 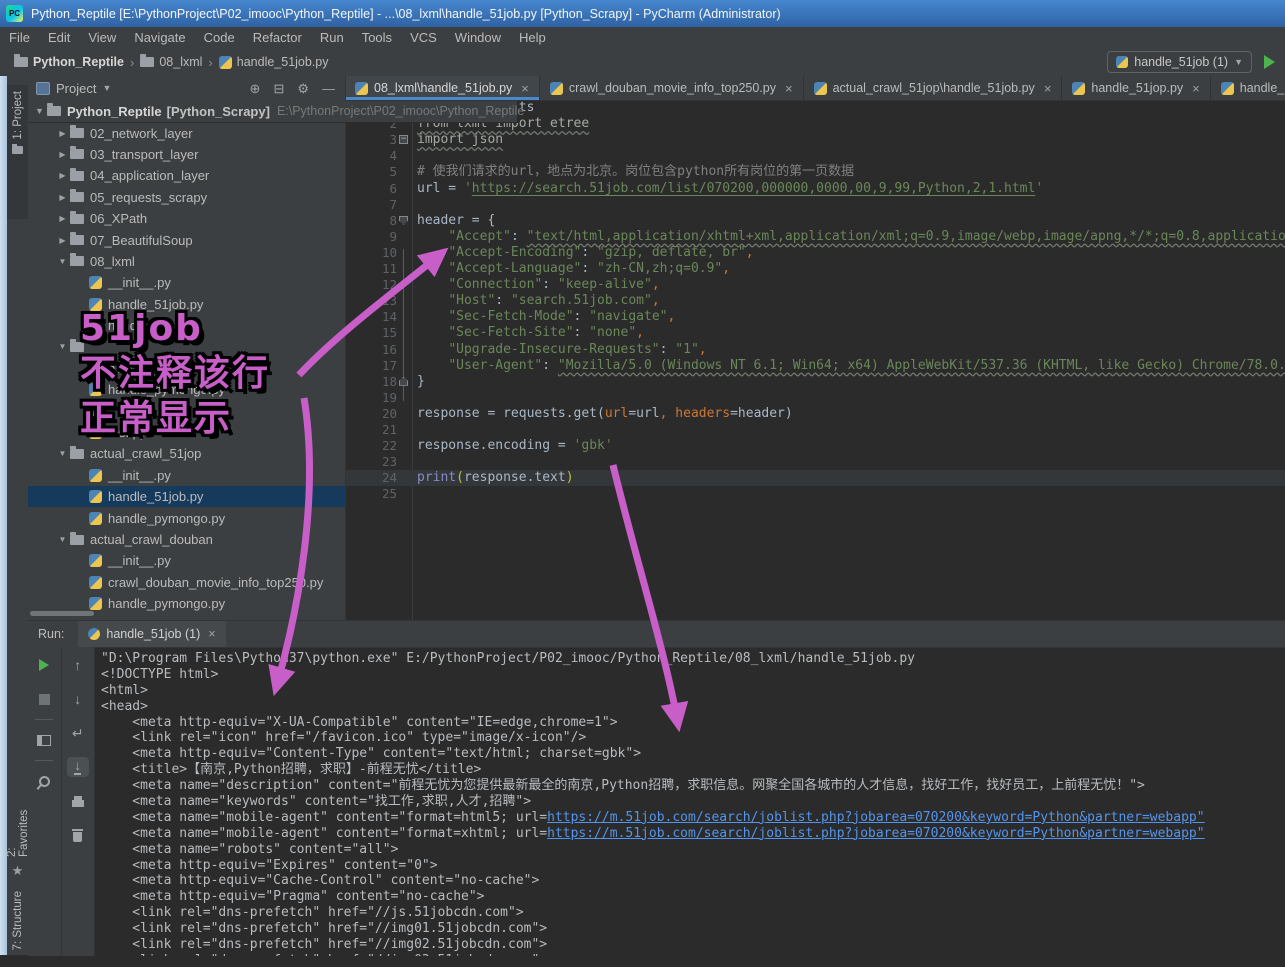 What do you see at coordinates (1136, 88) in the screenshot?
I see `editor-tab: handle_51jop.py ×` at bounding box center [1136, 88].